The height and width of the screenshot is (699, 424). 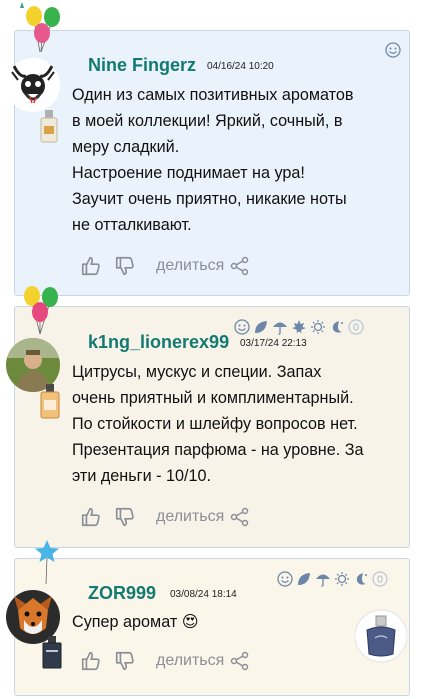 I want to click on username: k1ng_lionerex99, so click(x=158, y=342).